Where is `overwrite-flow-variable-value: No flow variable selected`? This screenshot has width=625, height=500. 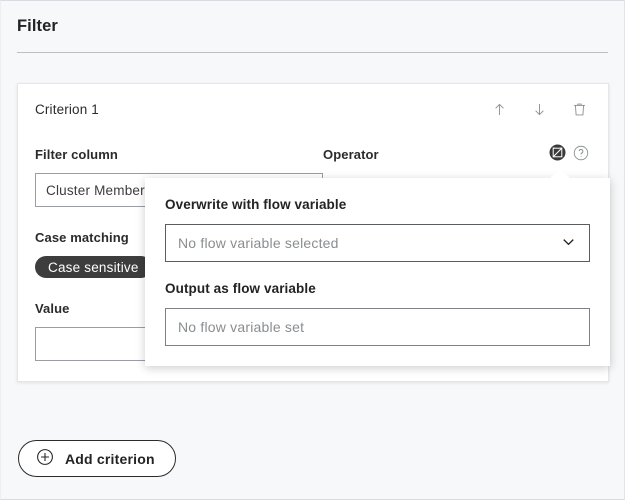
overwrite-flow-variable-value: No flow variable selected is located at coordinates (258, 243).